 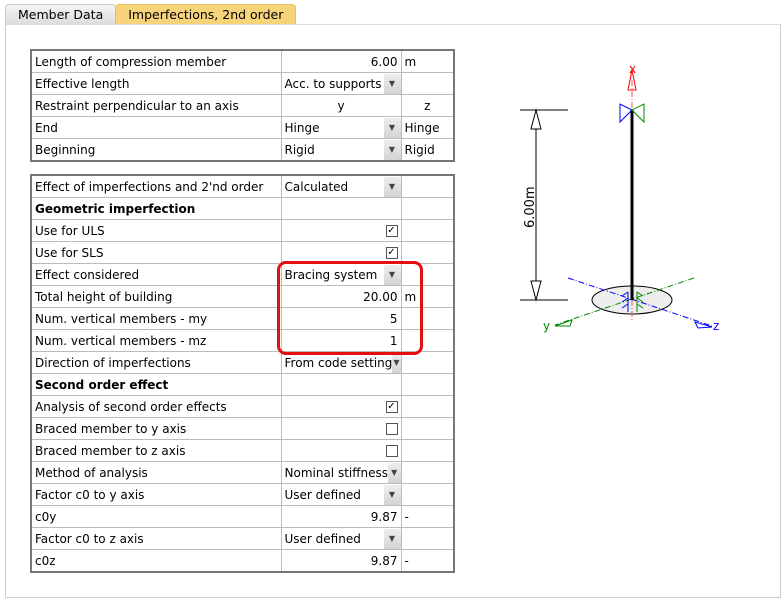 What do you see at coordinates (70, 230) in the screenshot?
I see `label-text: Use for ULS` at bounding box center [70, 230].